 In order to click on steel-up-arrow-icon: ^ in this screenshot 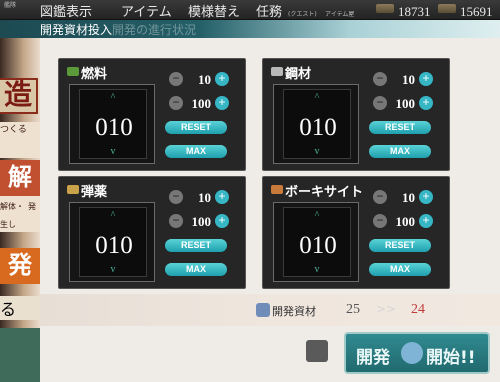, I will do `click(317, 98)`.